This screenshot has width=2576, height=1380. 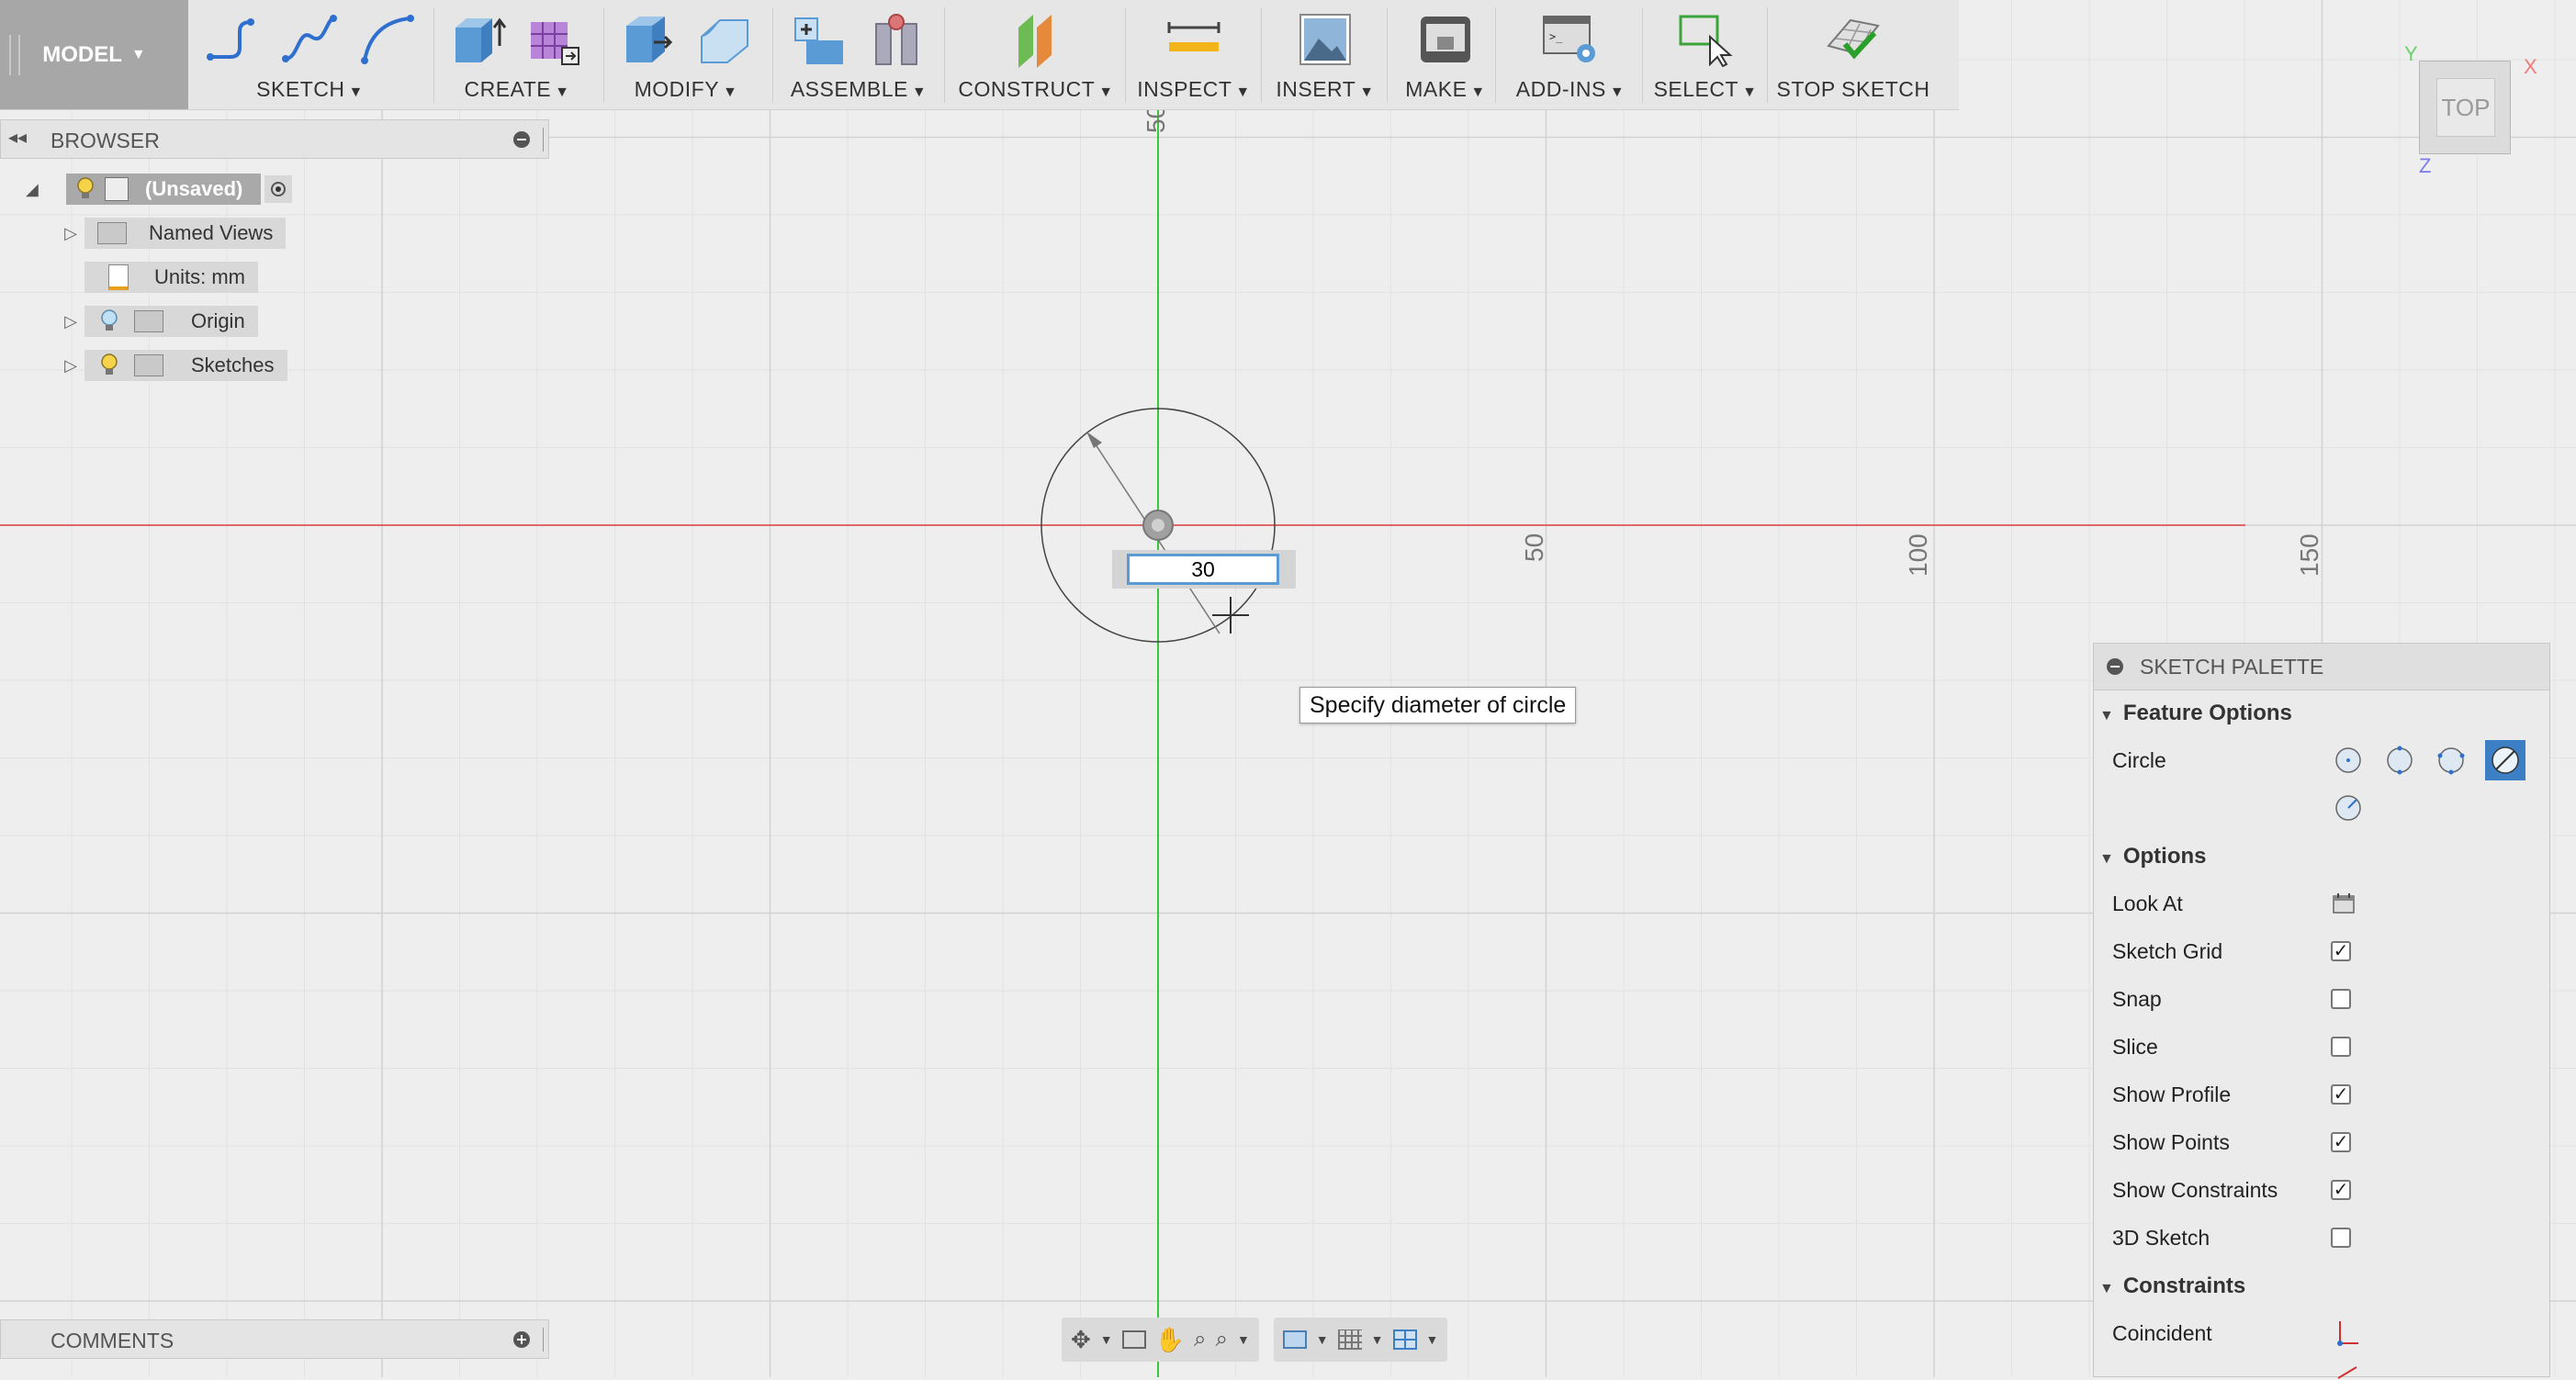 What do you see at coordinates (17, 137) in the screenshot?
I see `collapse-panel-icon: ◂◂` at bounding box center [17, 137].